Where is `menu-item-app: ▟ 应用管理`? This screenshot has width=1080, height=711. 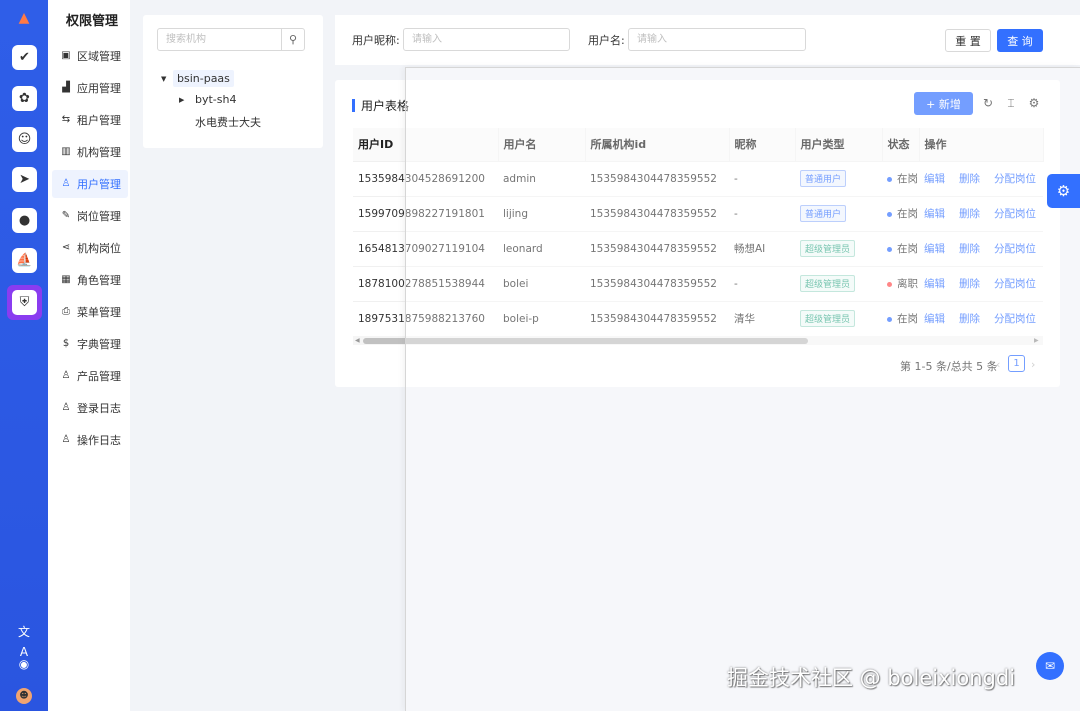
menu-item-app: ▟ 应用管理 is located at coordinates (90, 88).